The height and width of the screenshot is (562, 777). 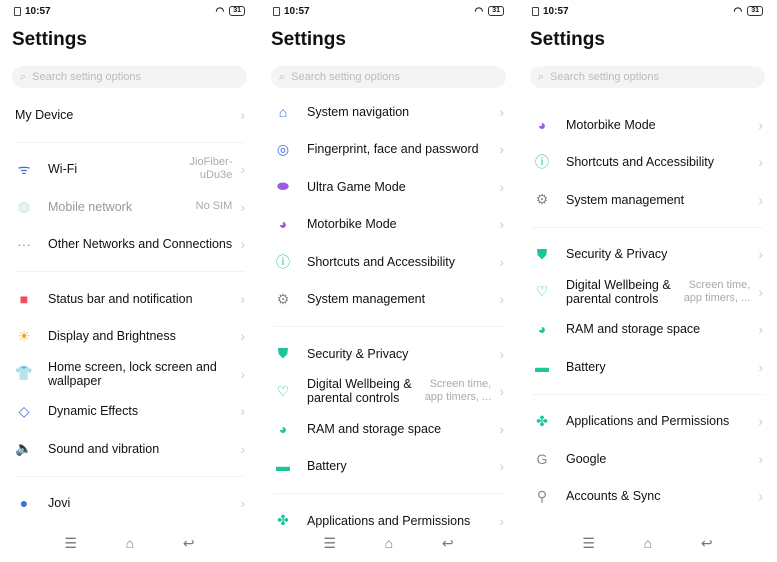 I want to click on settings-item-system-navigation: ⌂ System navigation ›, so click(x=388, y=112).